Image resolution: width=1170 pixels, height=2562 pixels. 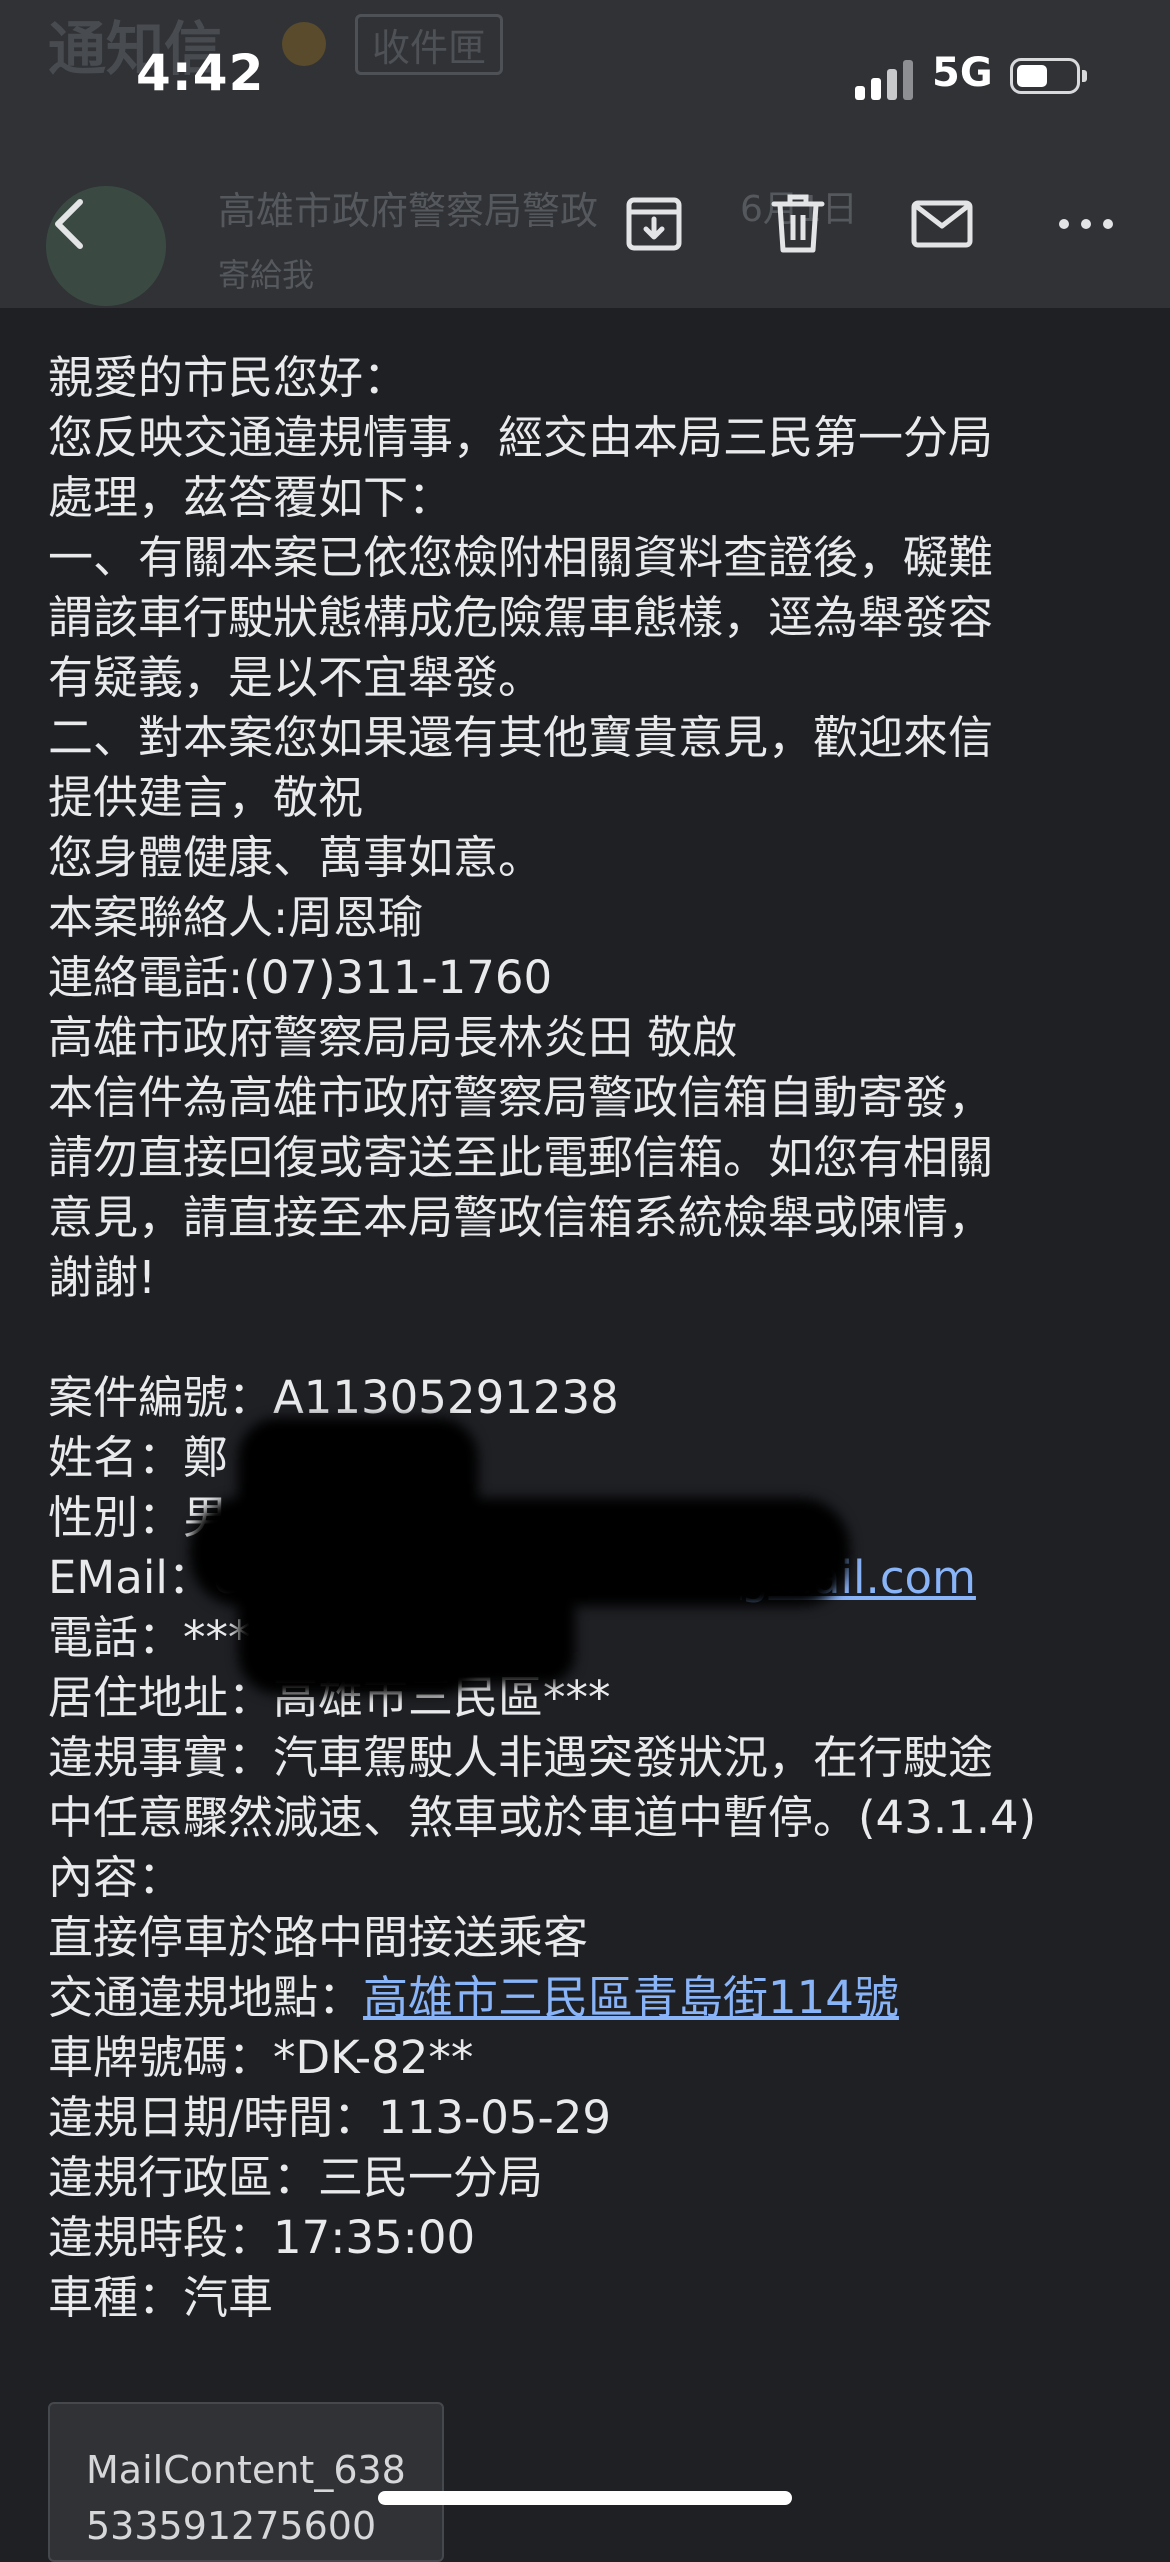 I want to click on body-line: 意見，請直接至本局警政信箱系統檢舉或陳情，, so click(x=521, y=1217).